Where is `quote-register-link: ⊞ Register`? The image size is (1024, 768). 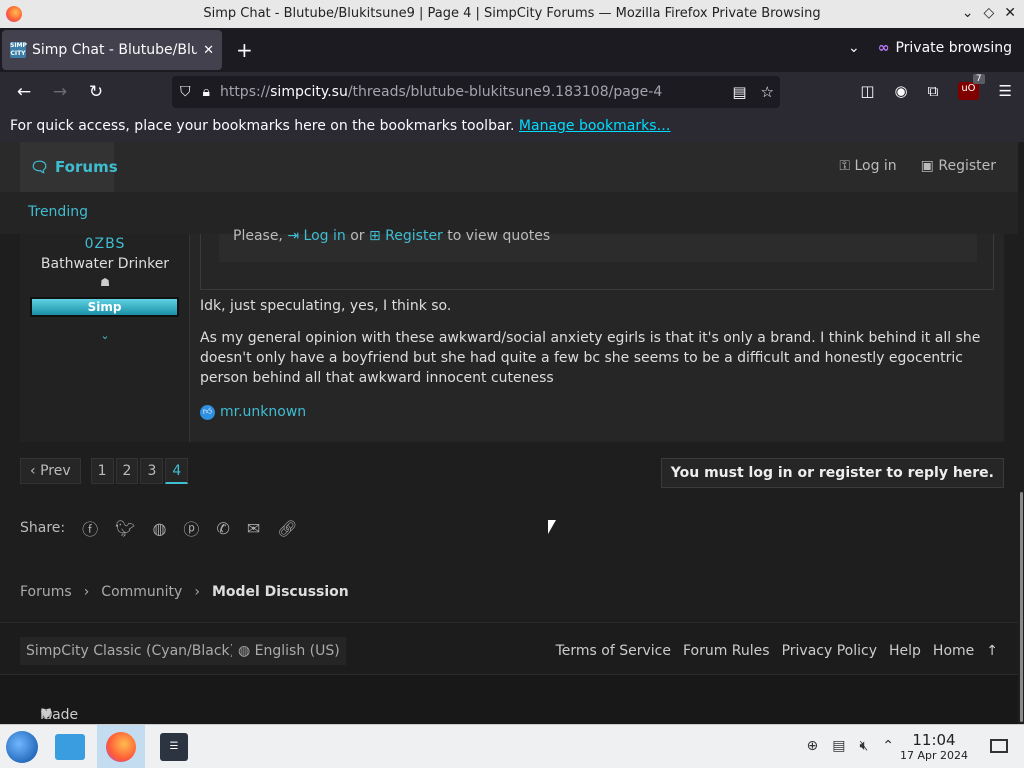 quote-register-link: ⊞ Register is located at coordinates (406, 236).